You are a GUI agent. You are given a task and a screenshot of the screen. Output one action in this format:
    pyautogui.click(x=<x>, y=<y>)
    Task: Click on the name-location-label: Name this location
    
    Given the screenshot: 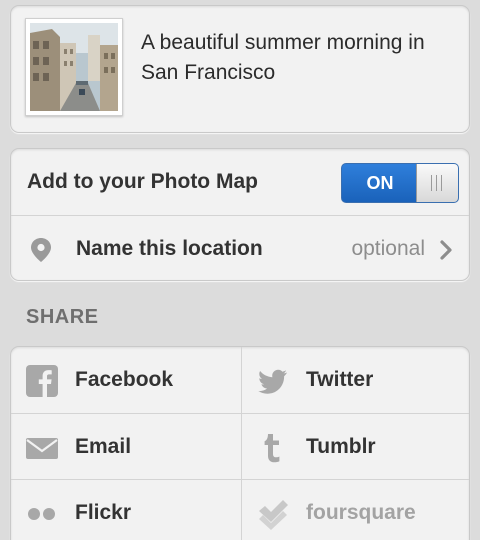 What is the action you would take?
    pyautogui.click(x=169, y=248)
    